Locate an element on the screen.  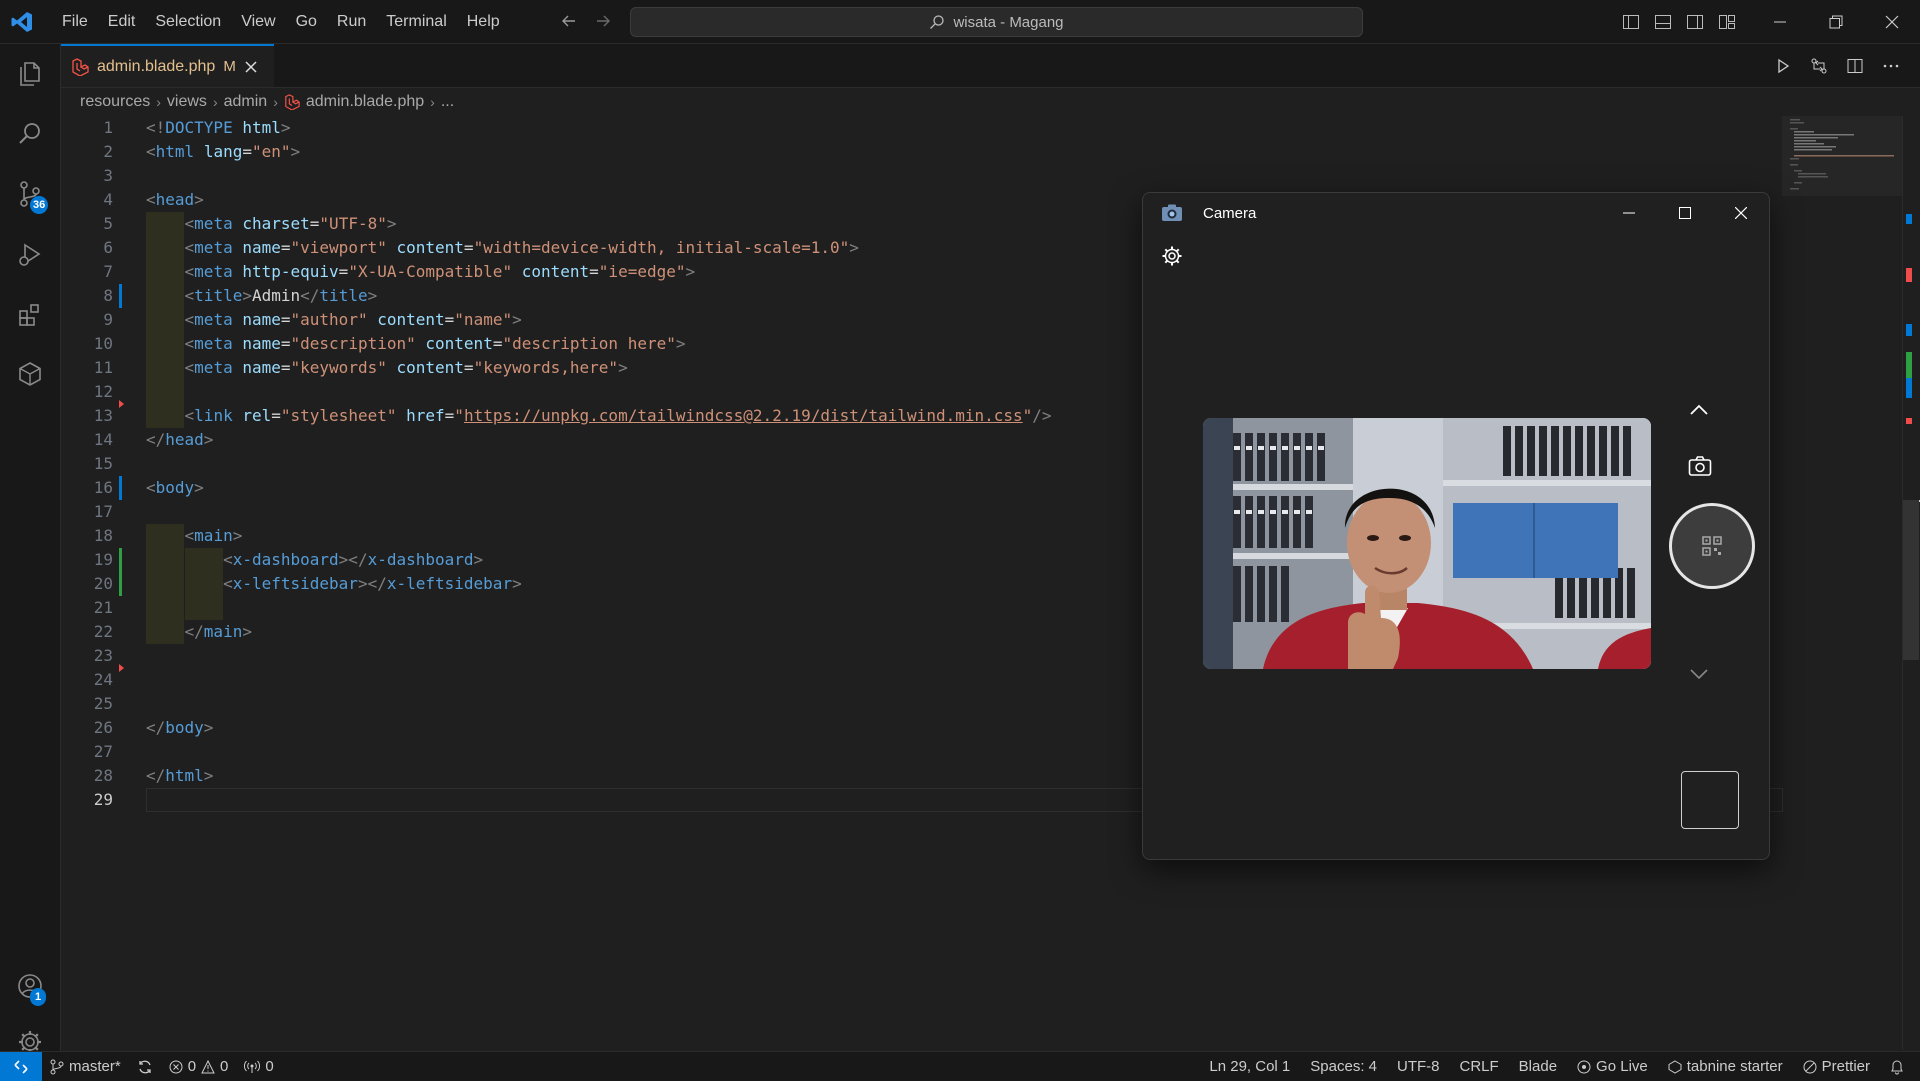
menu-help: Help is located at coordinates (483, 22).